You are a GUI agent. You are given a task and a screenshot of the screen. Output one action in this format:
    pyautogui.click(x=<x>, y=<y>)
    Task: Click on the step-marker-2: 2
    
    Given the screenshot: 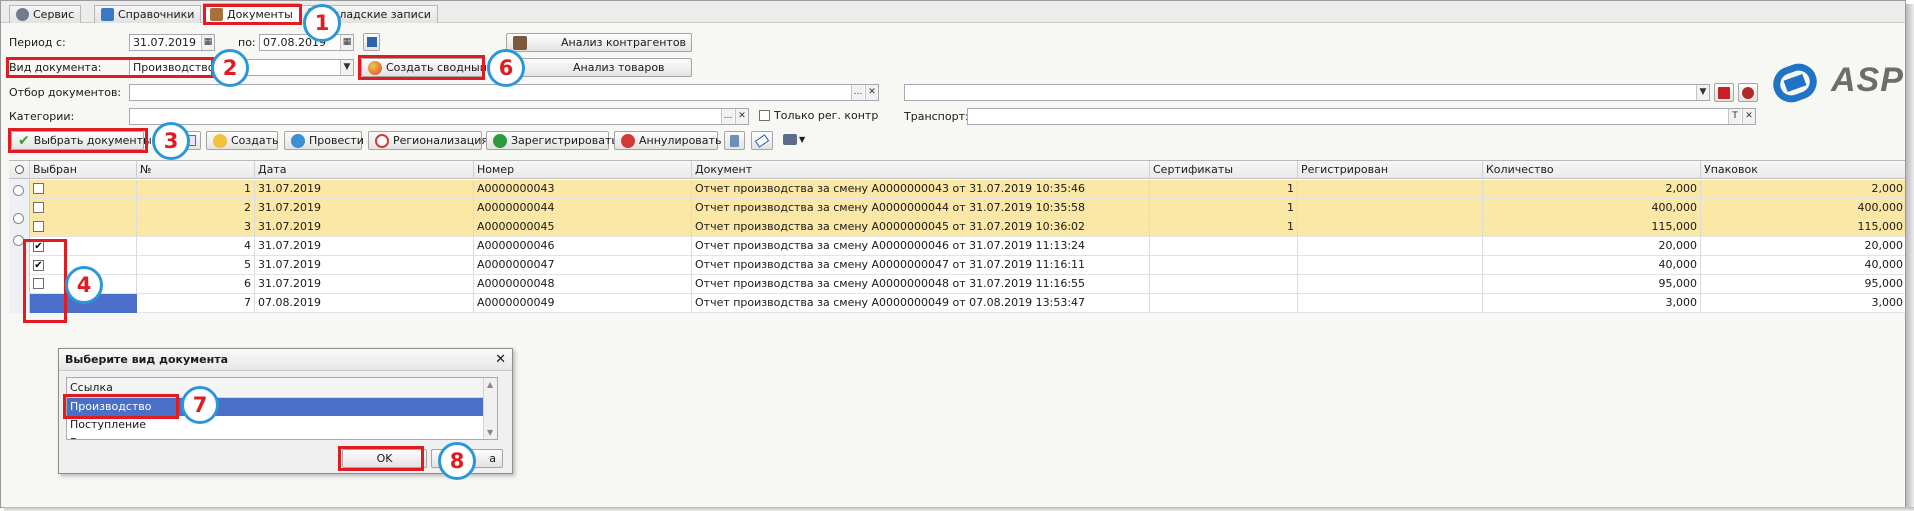 What is the action you would take?
    pyautogui.click(x=230, y=68)
    